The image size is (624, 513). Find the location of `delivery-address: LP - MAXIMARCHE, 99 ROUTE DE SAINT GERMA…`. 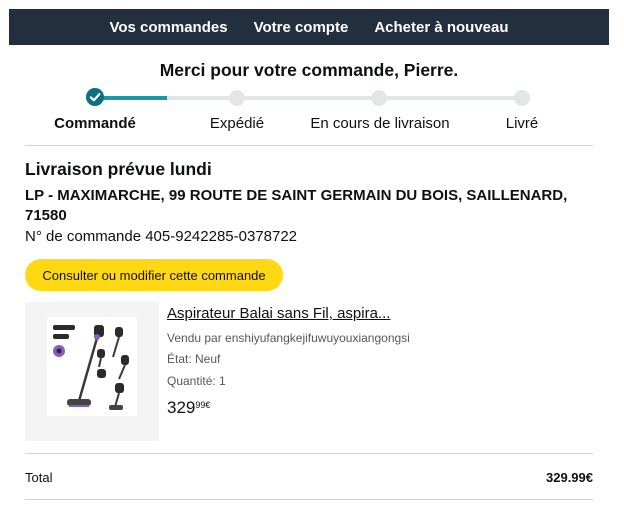

delivery-address: LP - MAXIMARCHE, 99 ROUTE DE SAINT GERMA… is located at coordinates (296, 205).